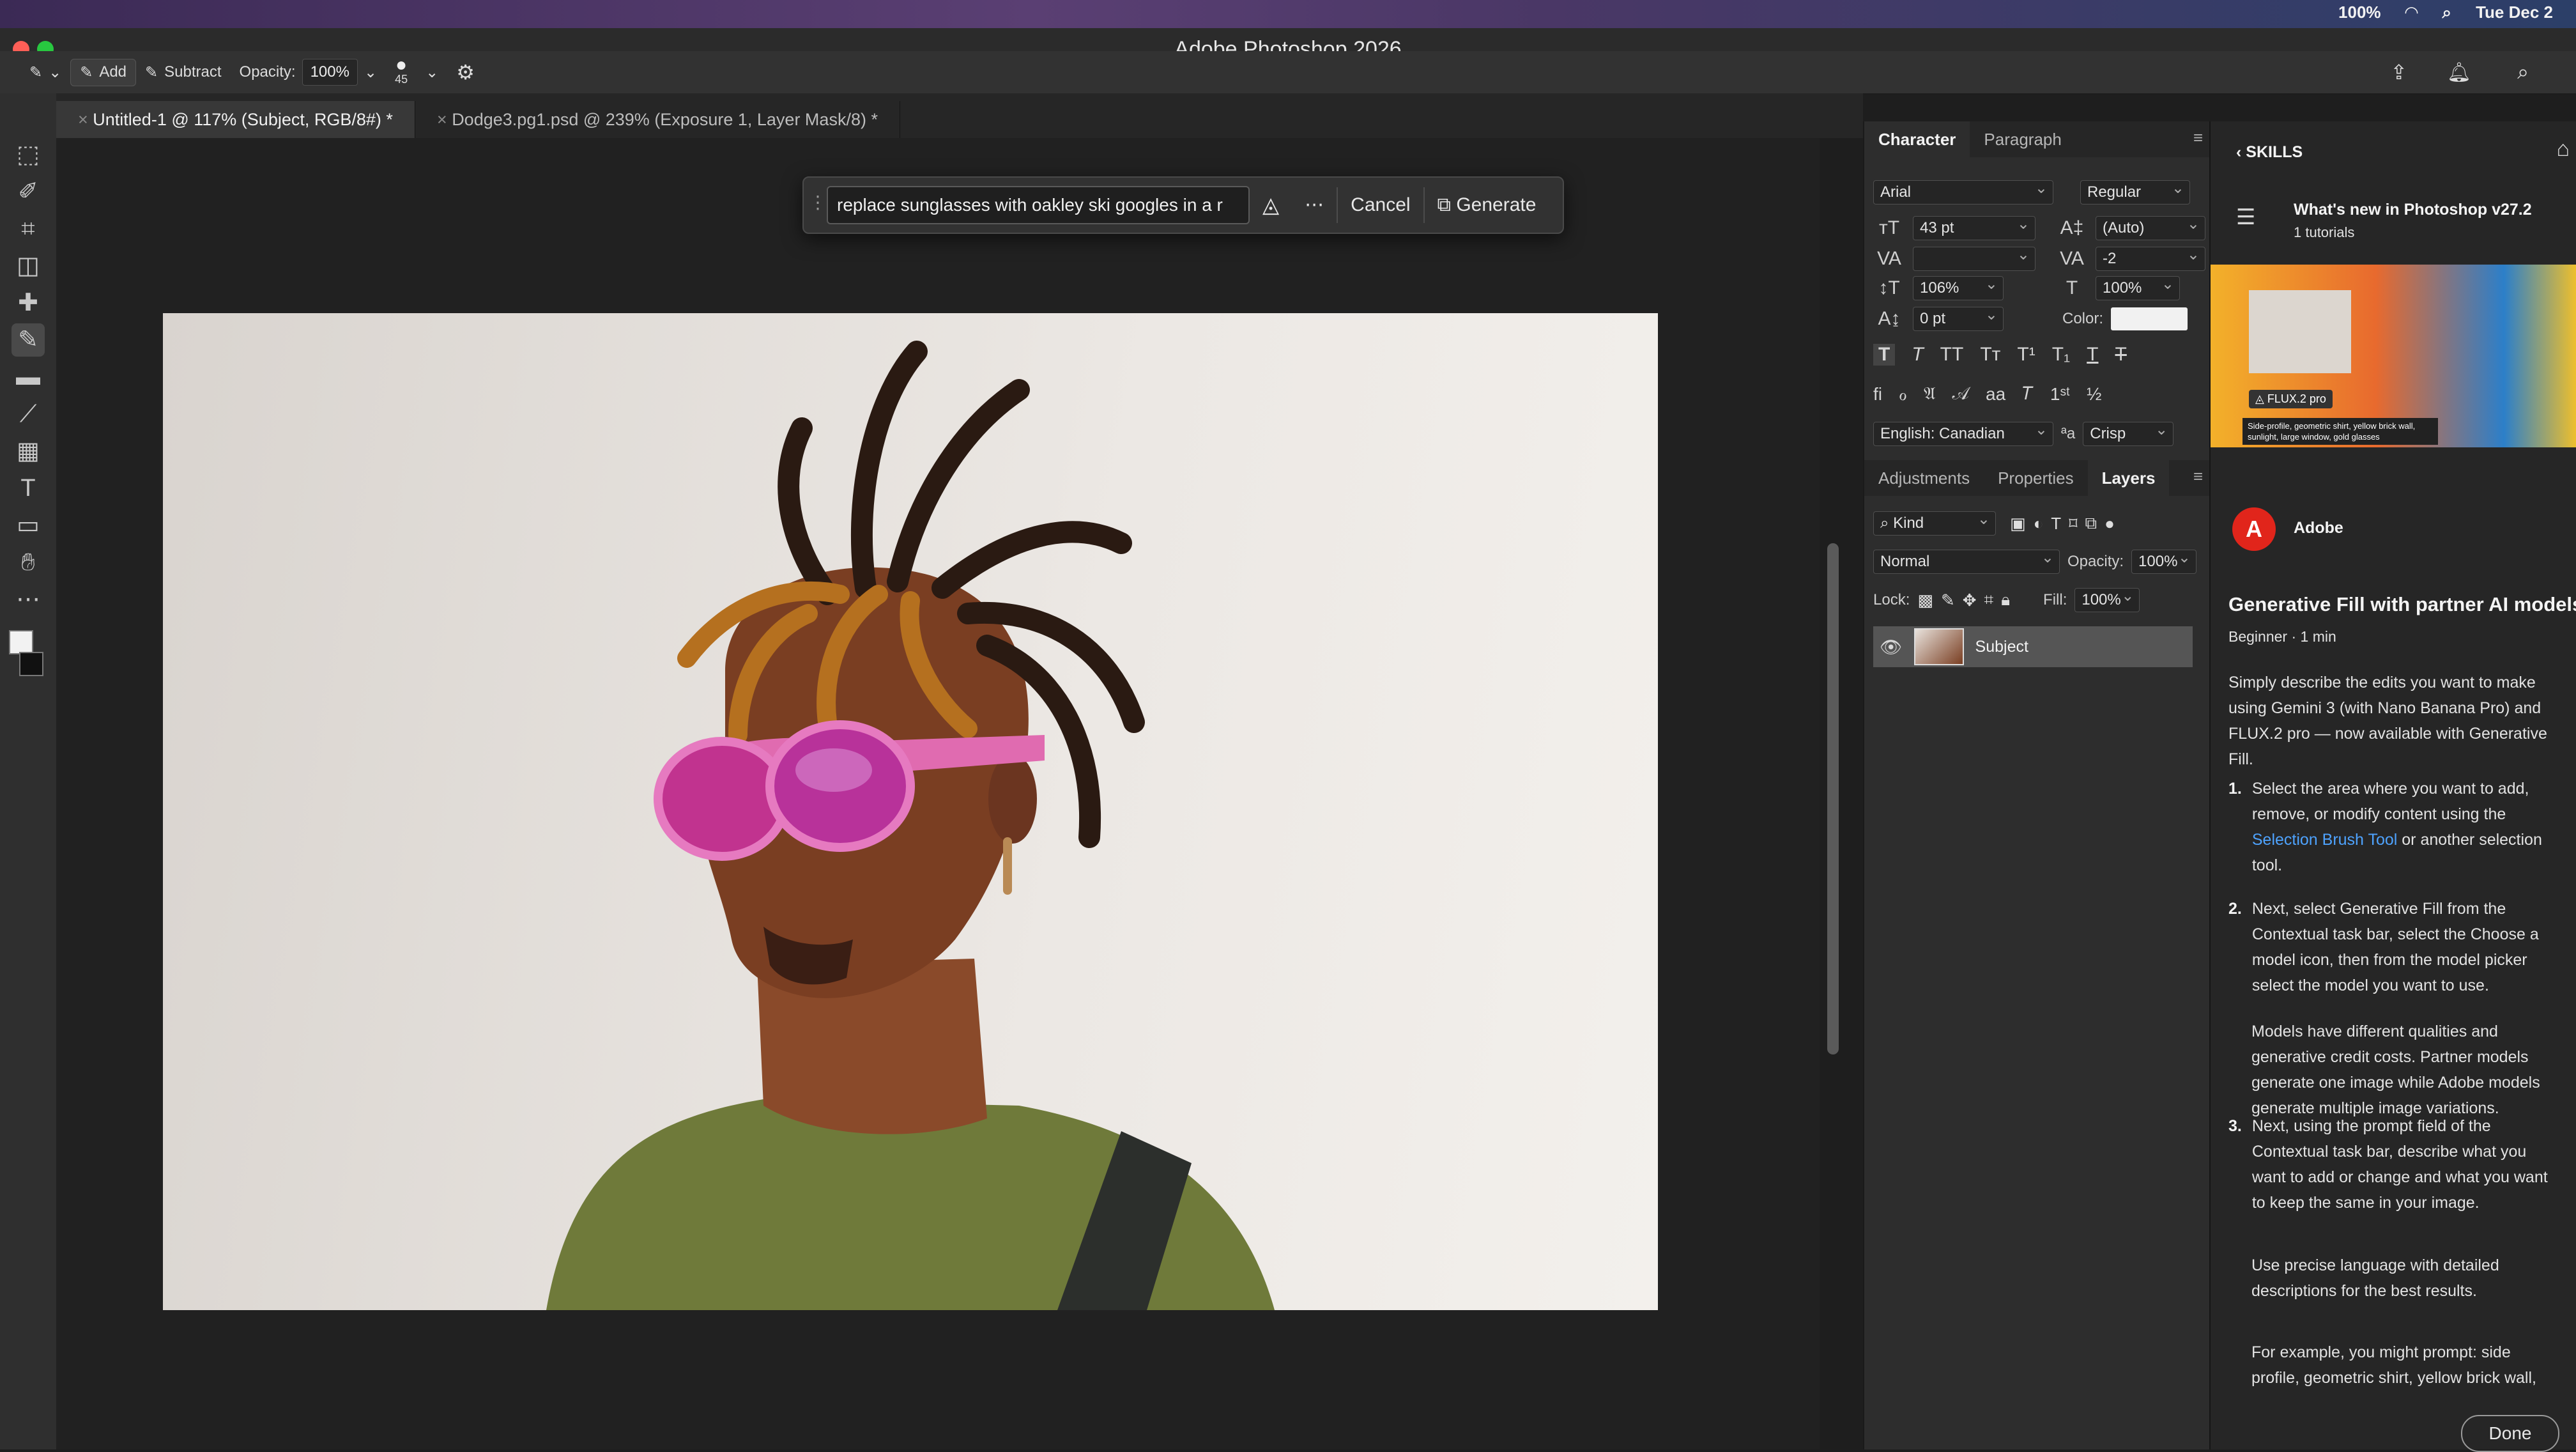 This screenshot has height=1452, width=2576. Describe the element at coordinates (28, 451) in the screenshot. I see `gradient-tool-icon: ▦` at that location.